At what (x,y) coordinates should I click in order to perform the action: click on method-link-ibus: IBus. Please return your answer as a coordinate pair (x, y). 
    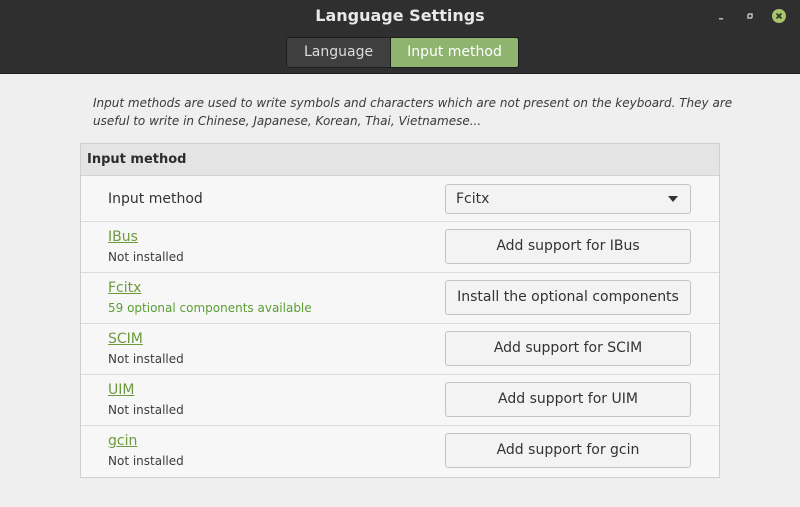
    Looking at the image, I should click on (123, 237).